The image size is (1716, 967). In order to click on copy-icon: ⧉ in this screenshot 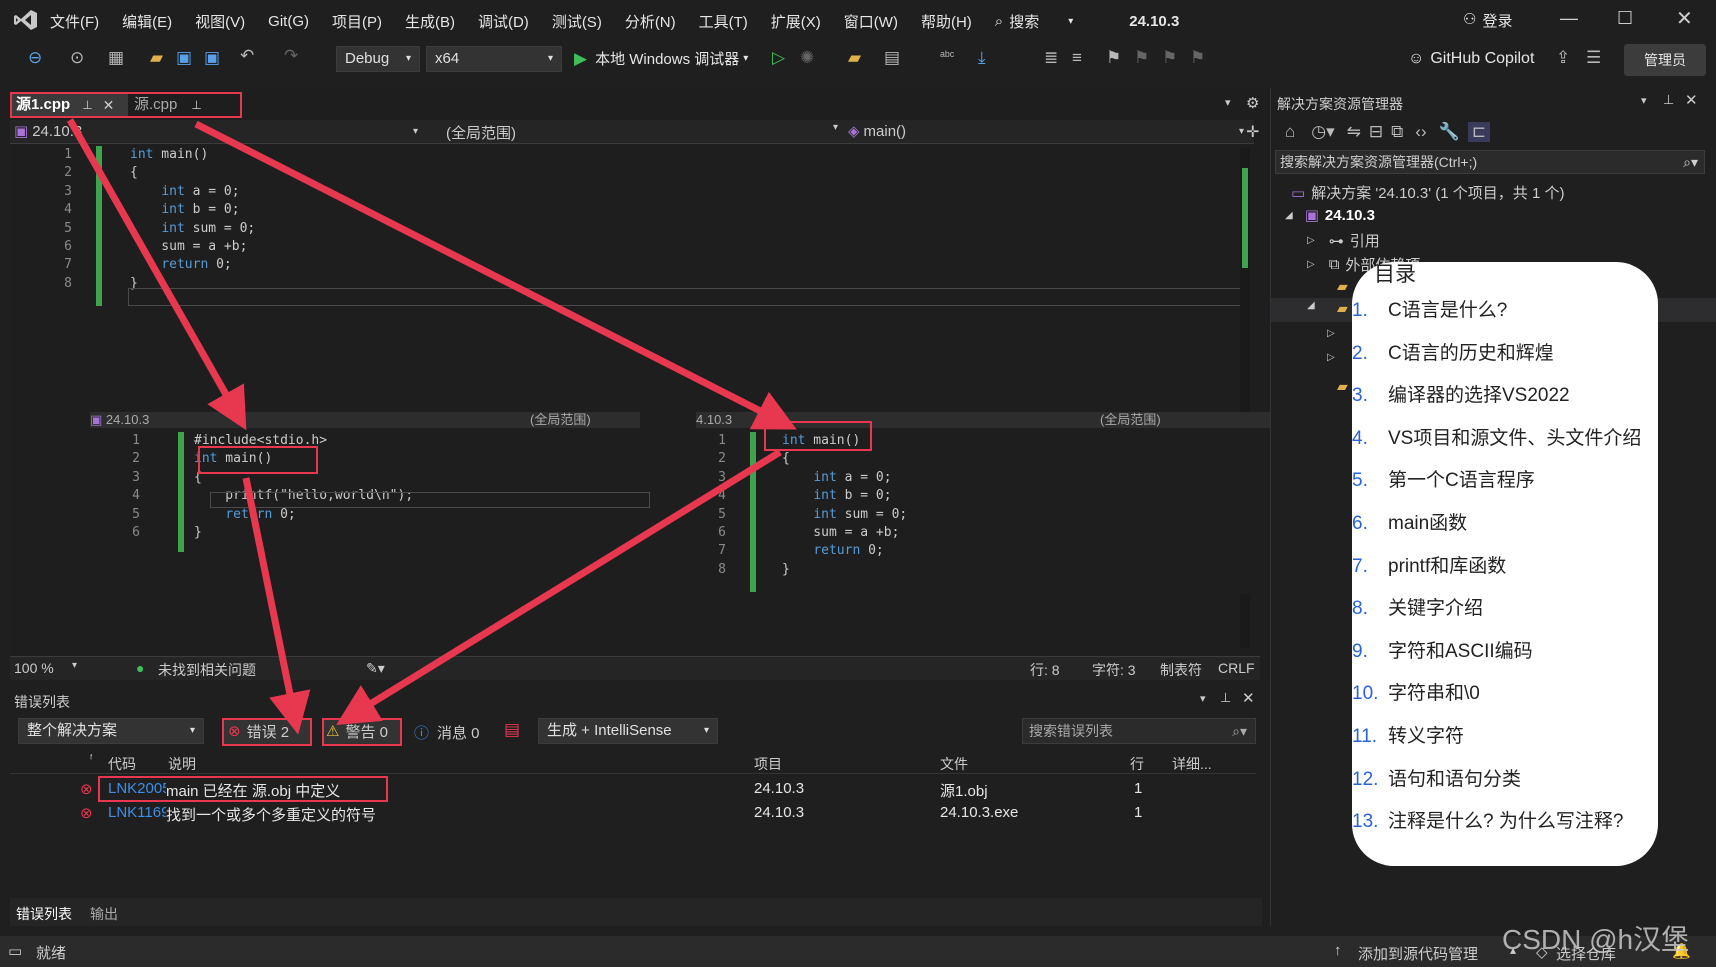, I will do `click(1397, 132)`.